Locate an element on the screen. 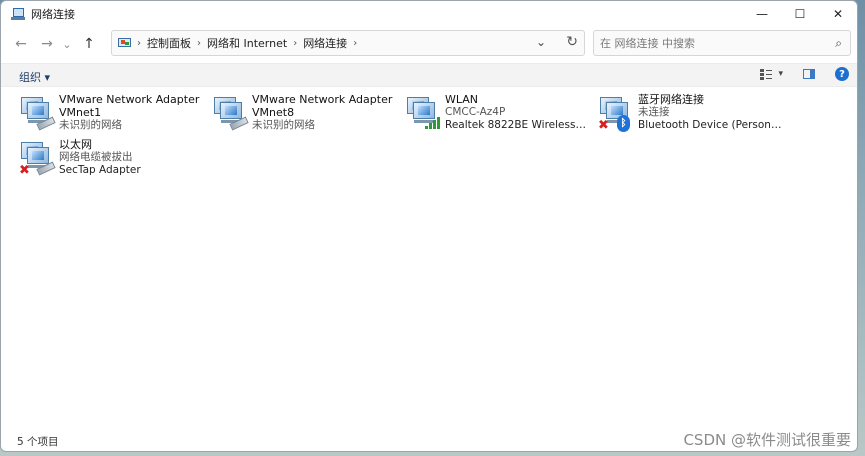  wifi-adapter-icon is located at coordinates (425, 113).